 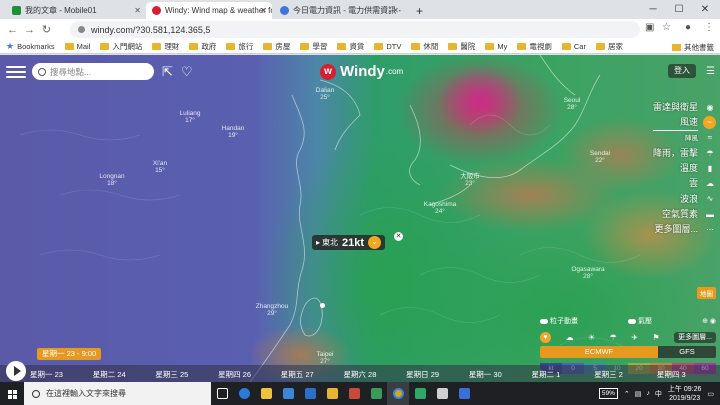 What do you see at coordinates (559, 321) in the screenshot?
I see `particles-toggle: 粒子動畫` at bounding box center [559, 321].